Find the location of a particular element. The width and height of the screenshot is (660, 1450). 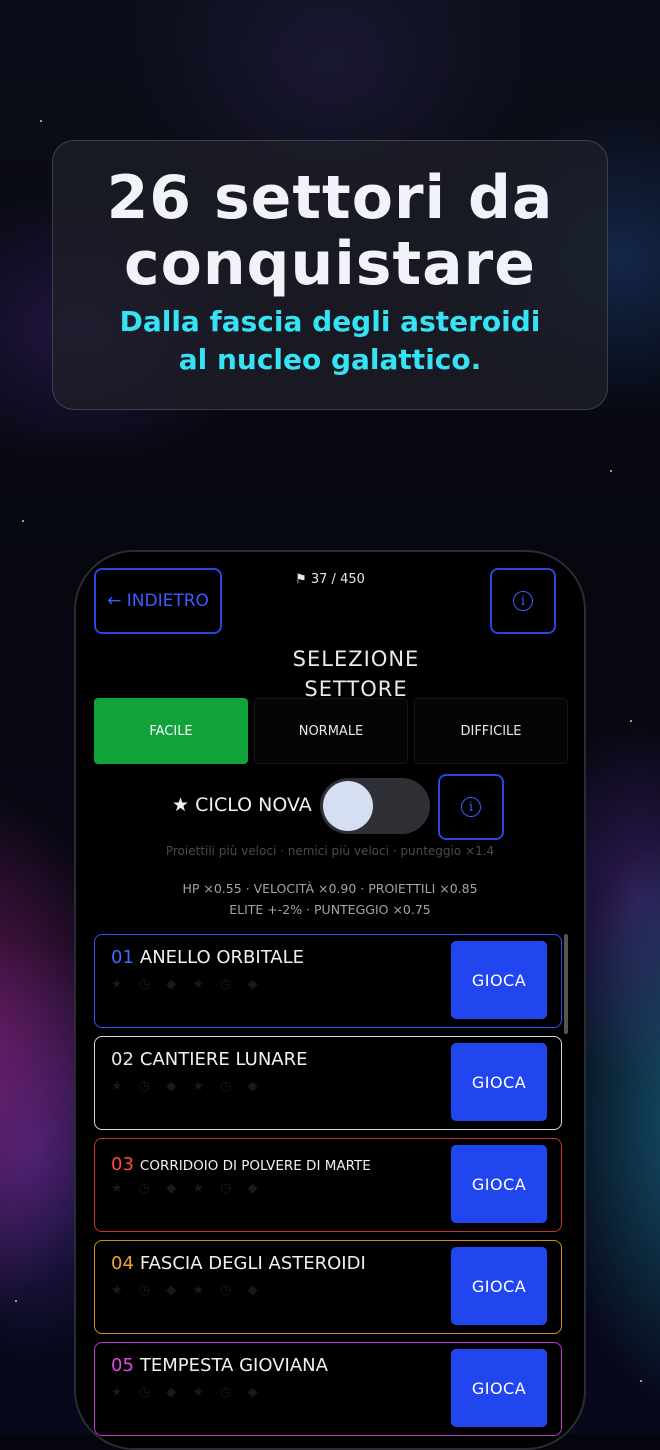

level-name: 02 CANTIERE LUNARE is located at coordinates (209, 1059).